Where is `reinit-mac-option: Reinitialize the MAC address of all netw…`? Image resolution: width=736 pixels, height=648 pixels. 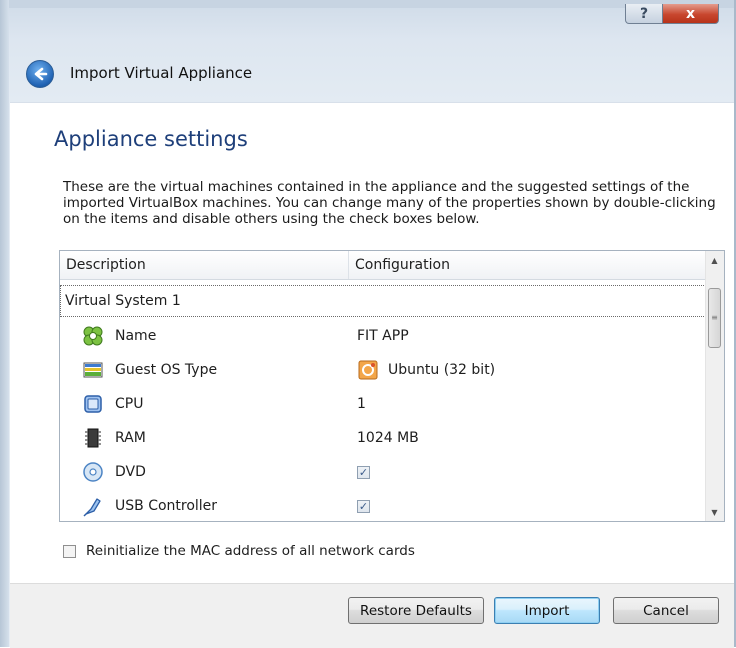
reinit-mac-option: Reinitialize the MAC address of all netw… is located at coordinates (239, 551).